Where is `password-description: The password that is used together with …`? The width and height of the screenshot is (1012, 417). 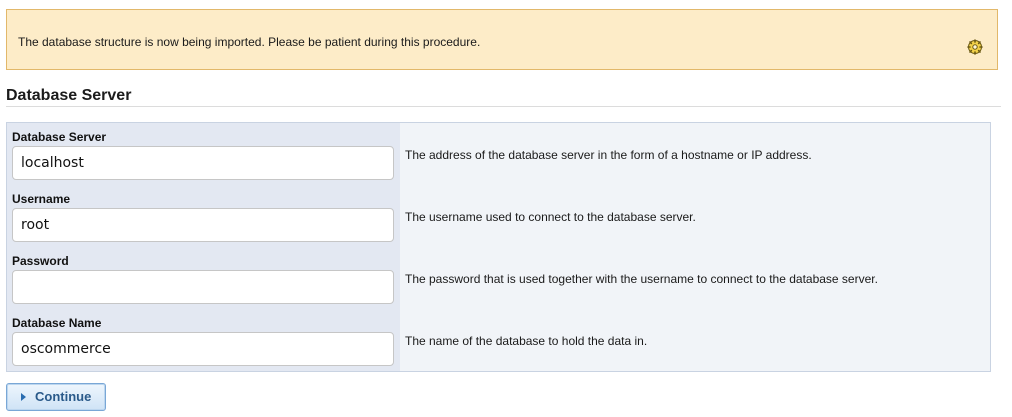
password-description: The password that is used together with … is located at coordinates (641, 279).